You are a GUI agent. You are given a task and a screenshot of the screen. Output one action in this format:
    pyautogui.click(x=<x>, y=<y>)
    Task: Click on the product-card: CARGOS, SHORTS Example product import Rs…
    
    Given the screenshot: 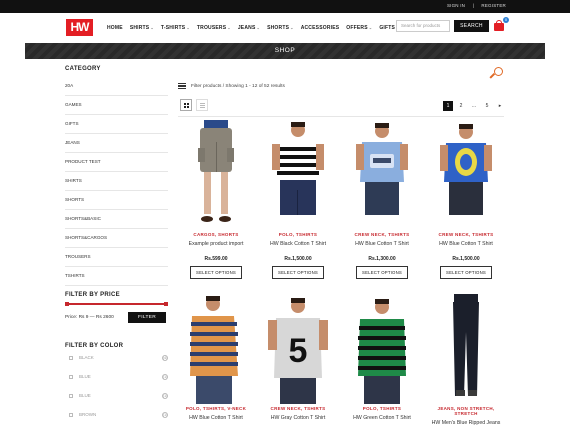 What is the action you would take?
    pyautogui.click(x=216, y=199)
    